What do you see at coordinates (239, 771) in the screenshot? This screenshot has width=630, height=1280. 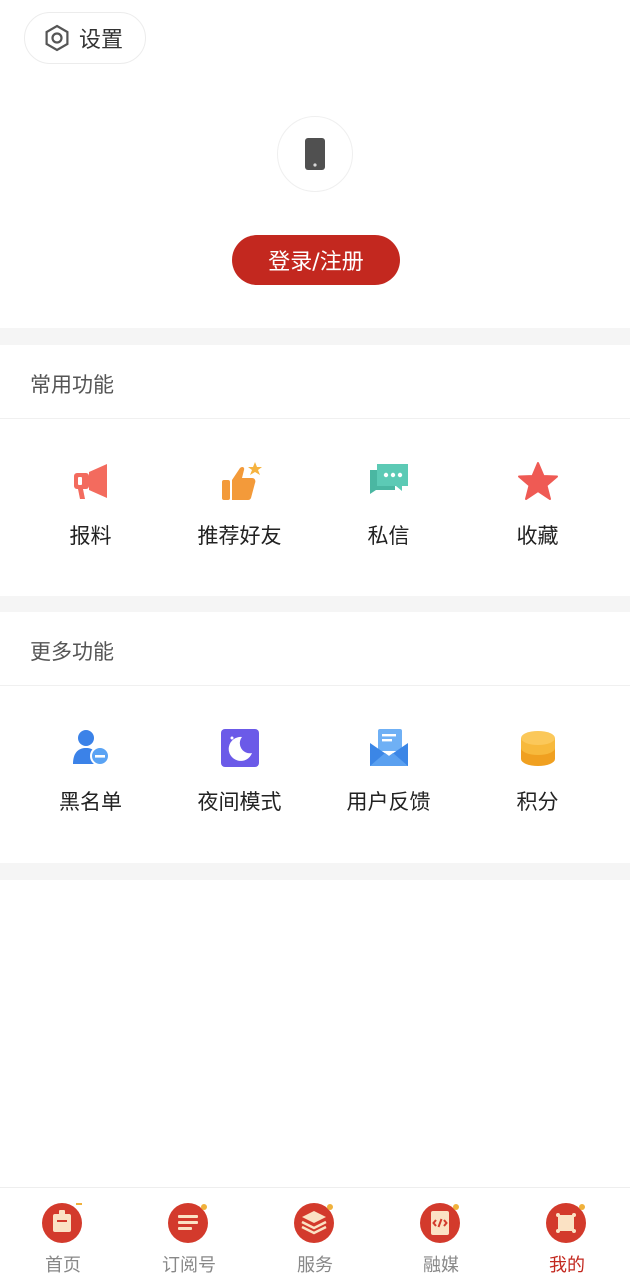 I see `grid-item-night-mode: 夜间模式` at bounding box center [239, 771].